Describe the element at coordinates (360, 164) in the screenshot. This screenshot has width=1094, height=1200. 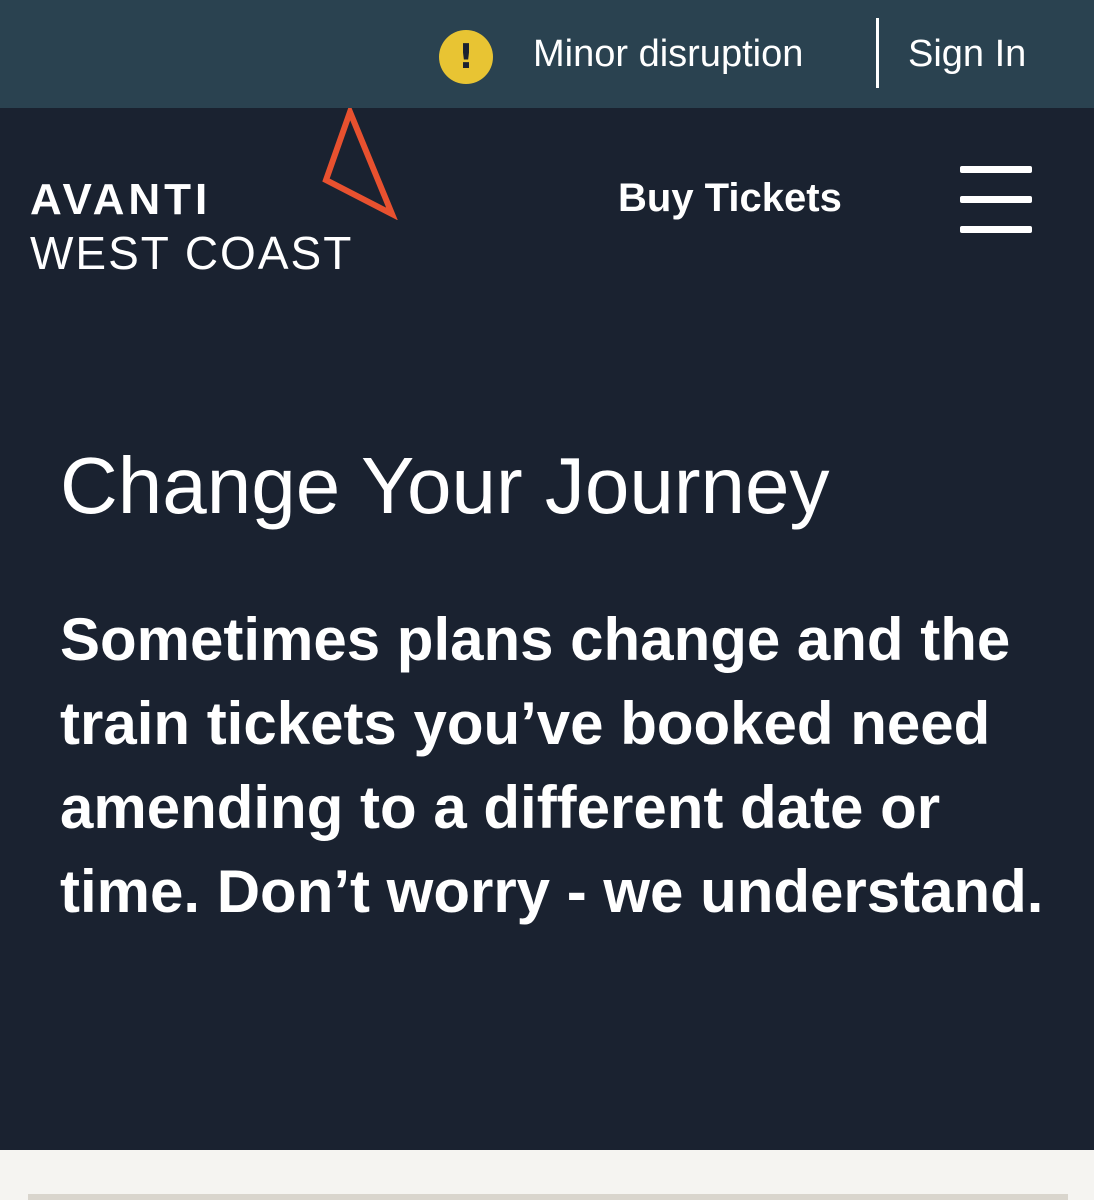
I see `triangle-logo-icon` at that location.